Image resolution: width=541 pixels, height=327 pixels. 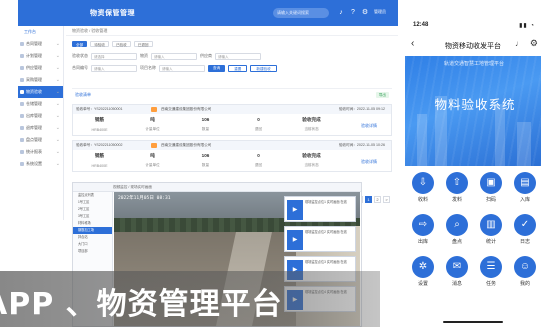 What do you see at coordinates (491, 183) in the screenshot?
I see `scan-icon: ▣` at bounding box center [491, 183].